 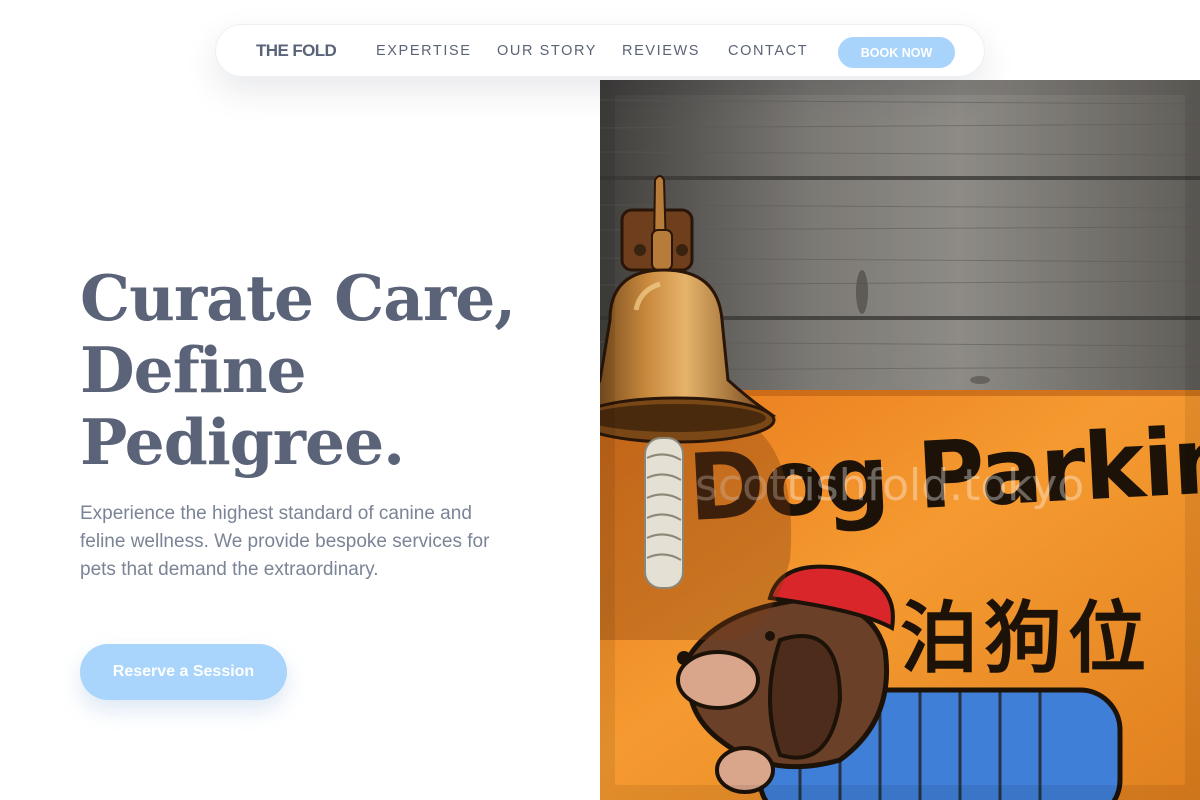 I want to click on nav-link-our-story: OUR STORY, so click(x=547, y=51).